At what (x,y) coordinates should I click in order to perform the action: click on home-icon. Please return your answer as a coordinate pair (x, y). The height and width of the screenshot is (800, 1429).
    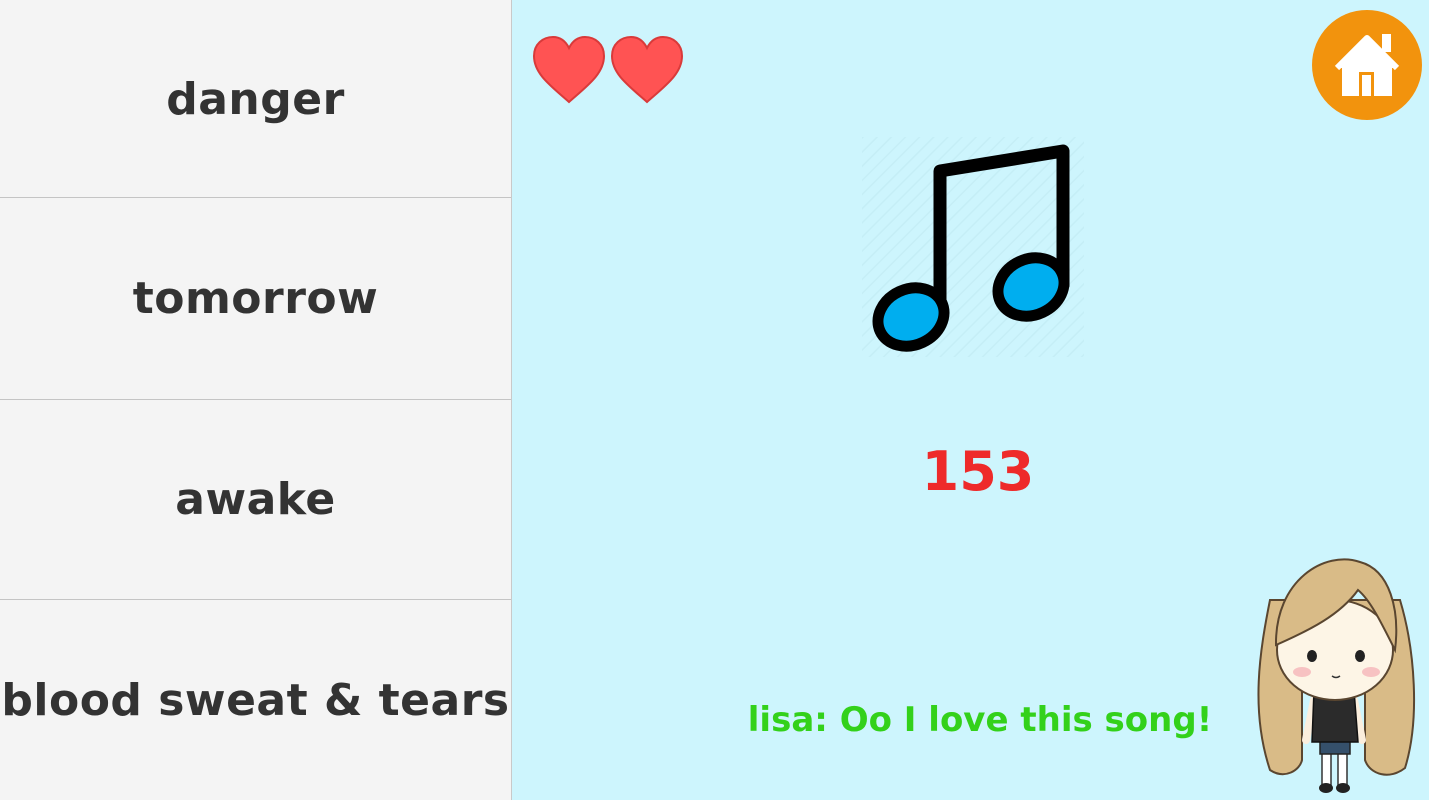
    Looking at the image, I should click on (1367, 65).